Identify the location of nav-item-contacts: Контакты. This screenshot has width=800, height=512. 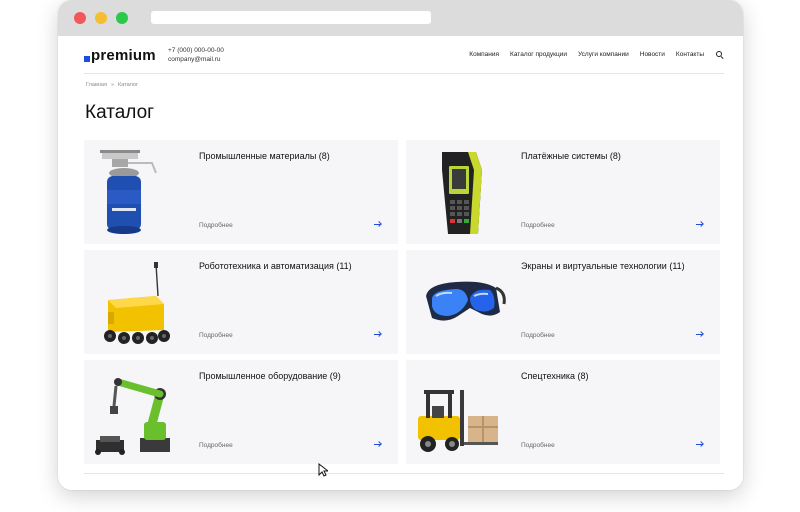
(690, 54).